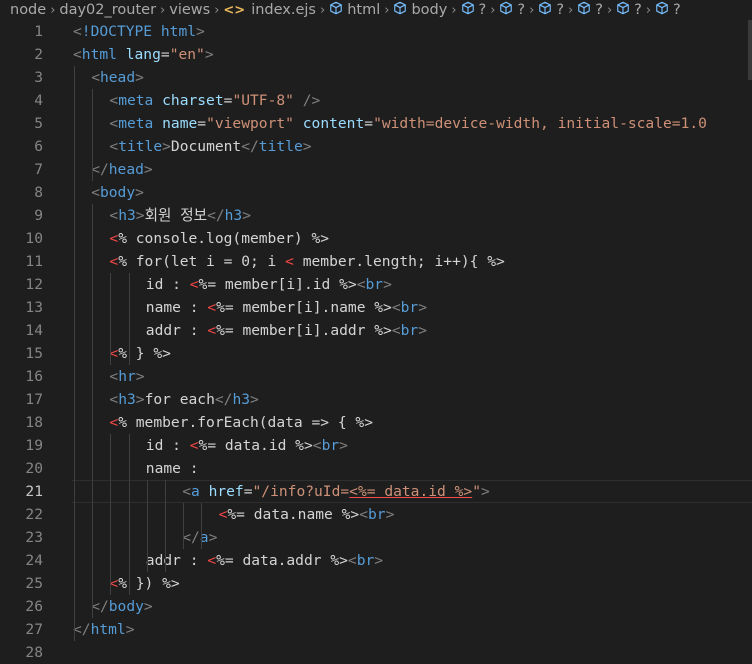 The height and width of the screenshot is (664, 752). What do you see at coordinates (376, 606) in the screenshot?
I see `code-line: 26 </body>` at bounding box center [376, 606].